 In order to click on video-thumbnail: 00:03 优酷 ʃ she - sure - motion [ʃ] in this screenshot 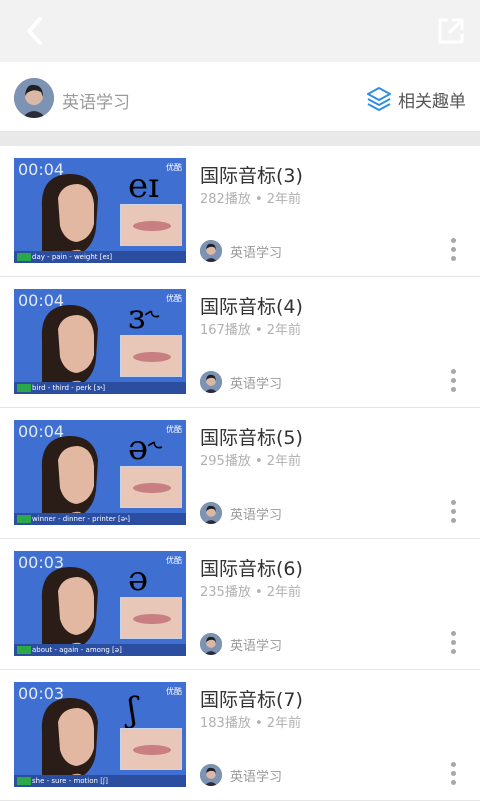, I will do `click(100, 734)`.